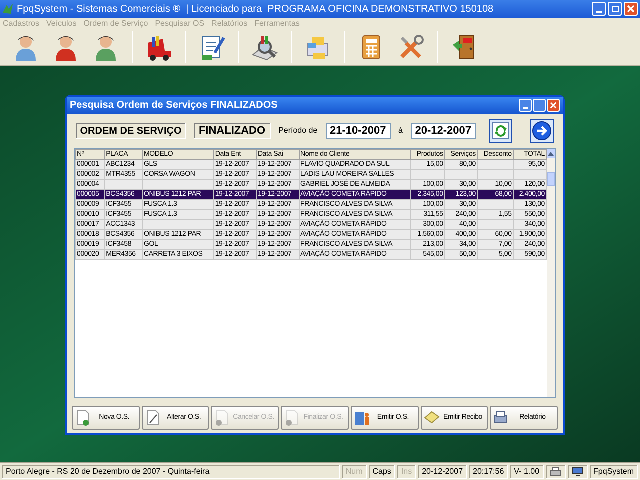  Describe the element at coordinates (256, 9) in the screenshot. I see `window-title: FpqSystem - Sistemas Comerciais ® | Licenciado para PROGRAMA OFICINA DEMONSTRATIVO 150108` at that location.